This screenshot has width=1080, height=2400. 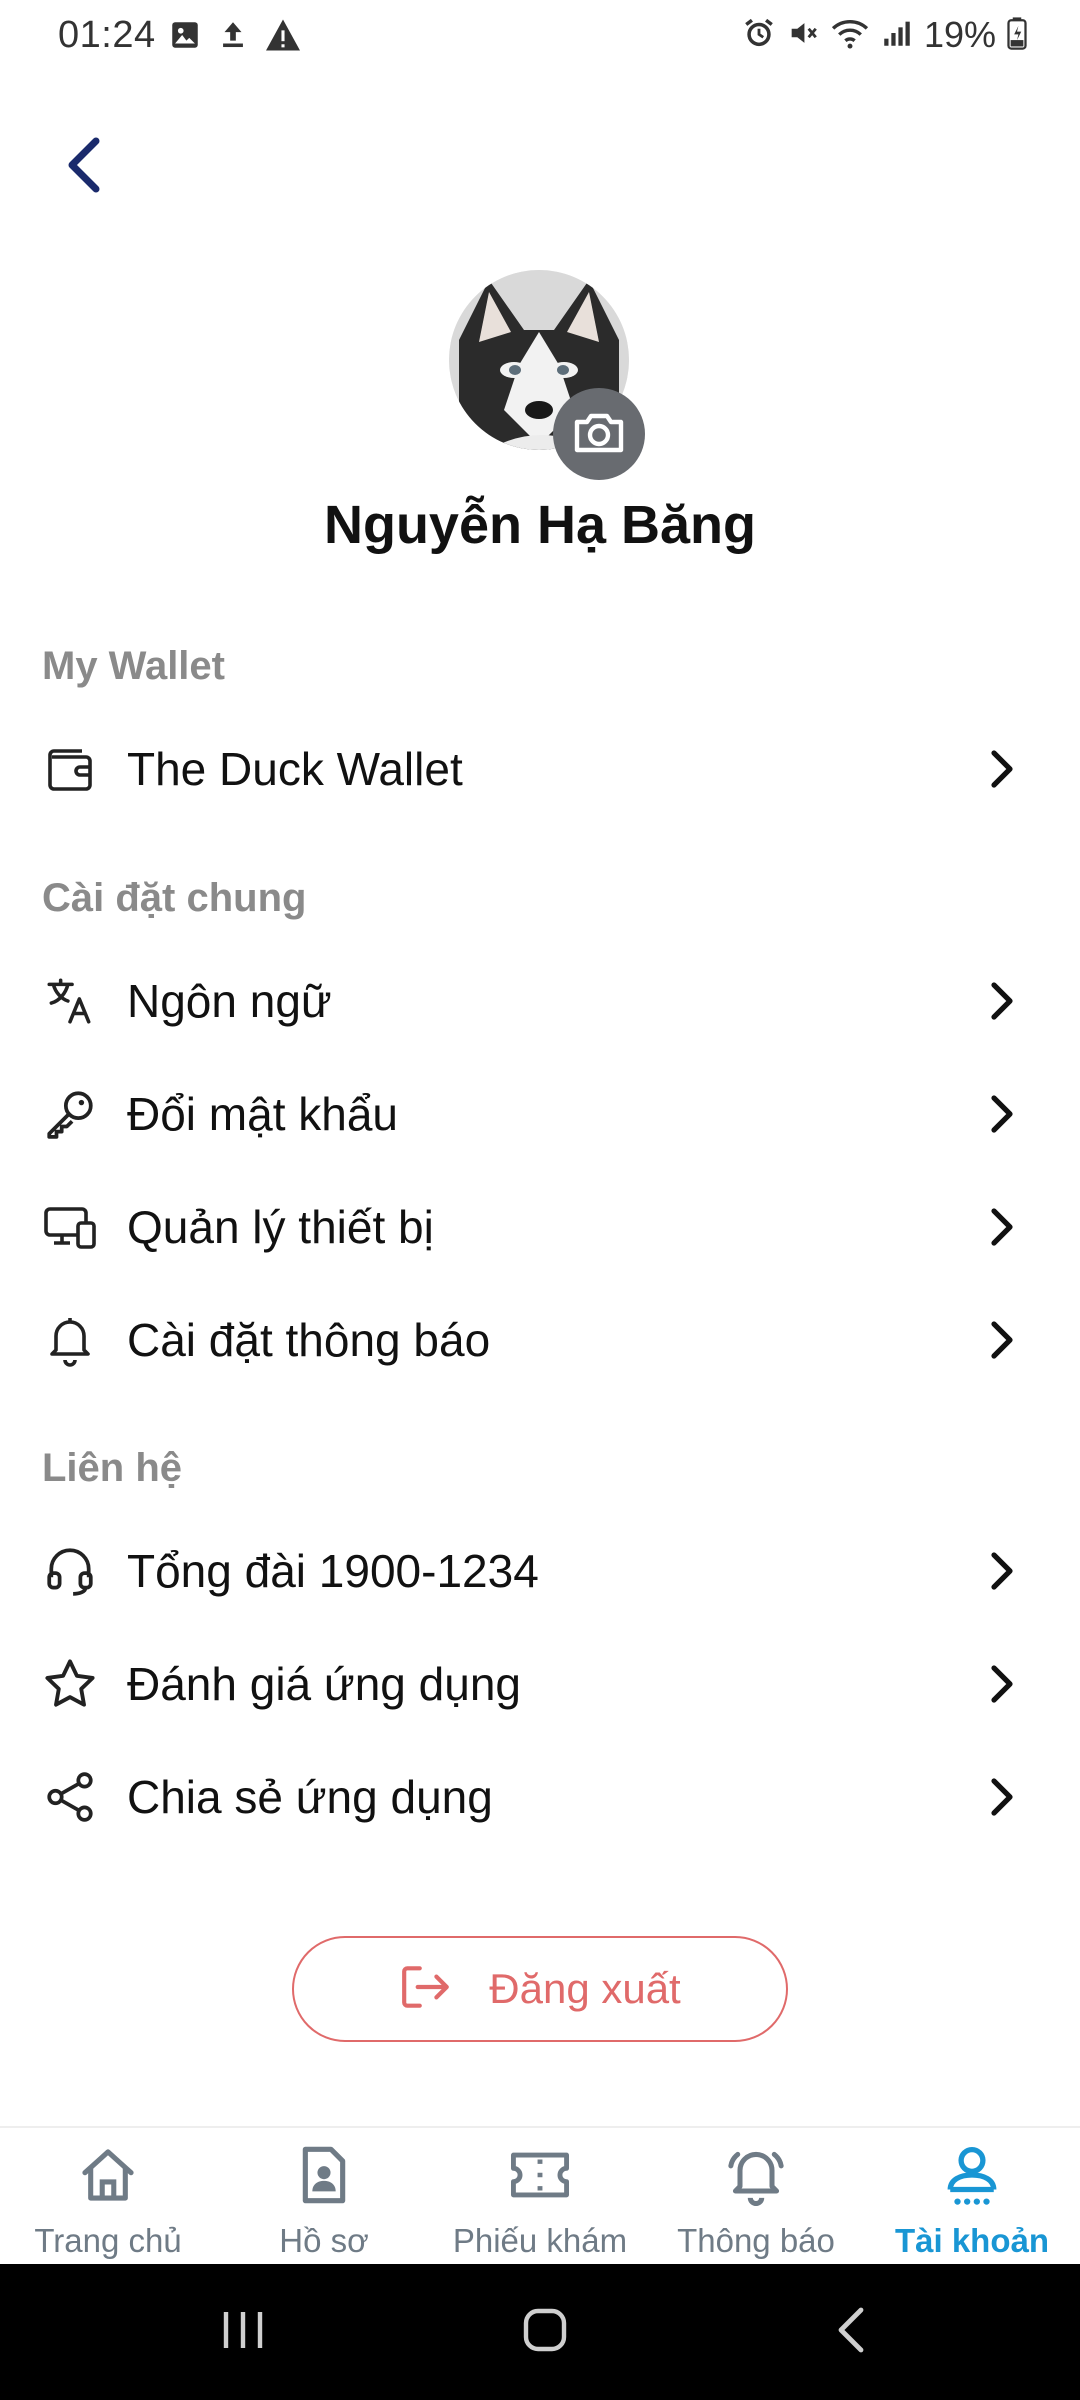 I want to click on avatar-container, so click(x=547, y=375).